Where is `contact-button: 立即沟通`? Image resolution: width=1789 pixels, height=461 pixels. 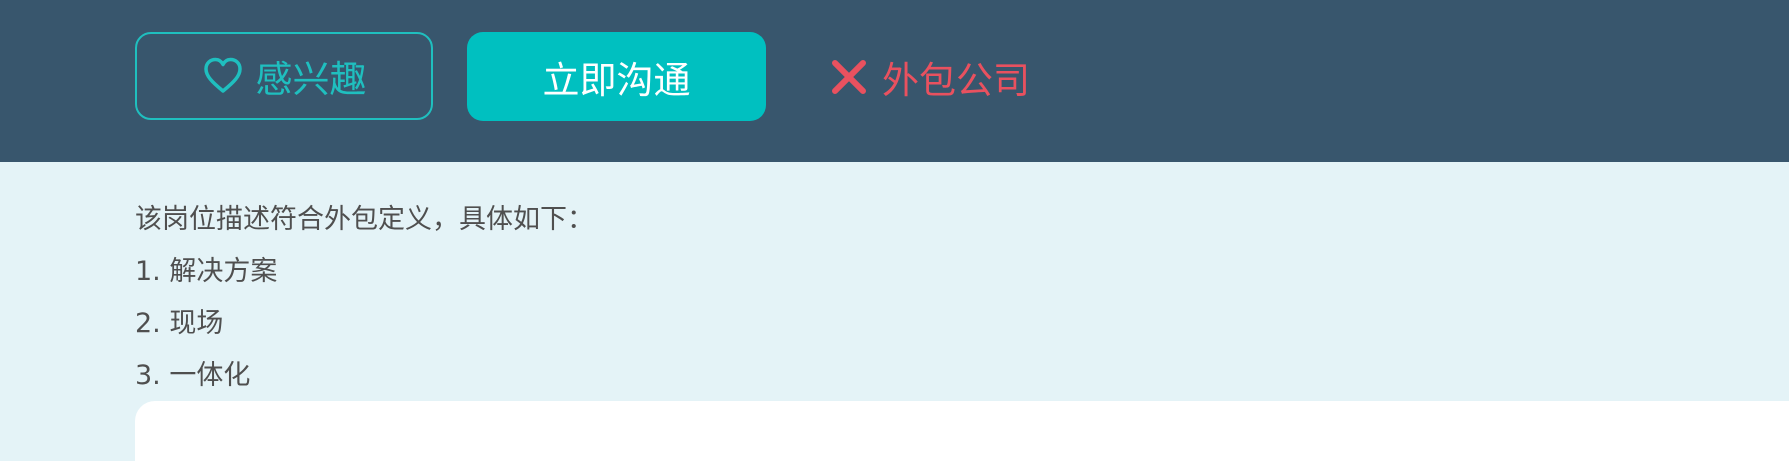 contact-button: 立即沟通 is located at coordinates (616, 76).